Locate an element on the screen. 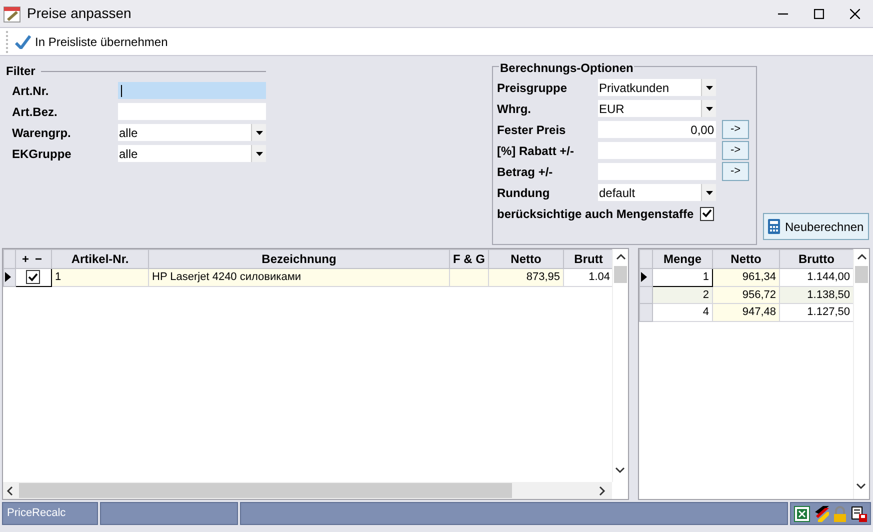 The width and height of the screenshot is (873, 532). column-header: Brutt is located at coordinates (589, 259).